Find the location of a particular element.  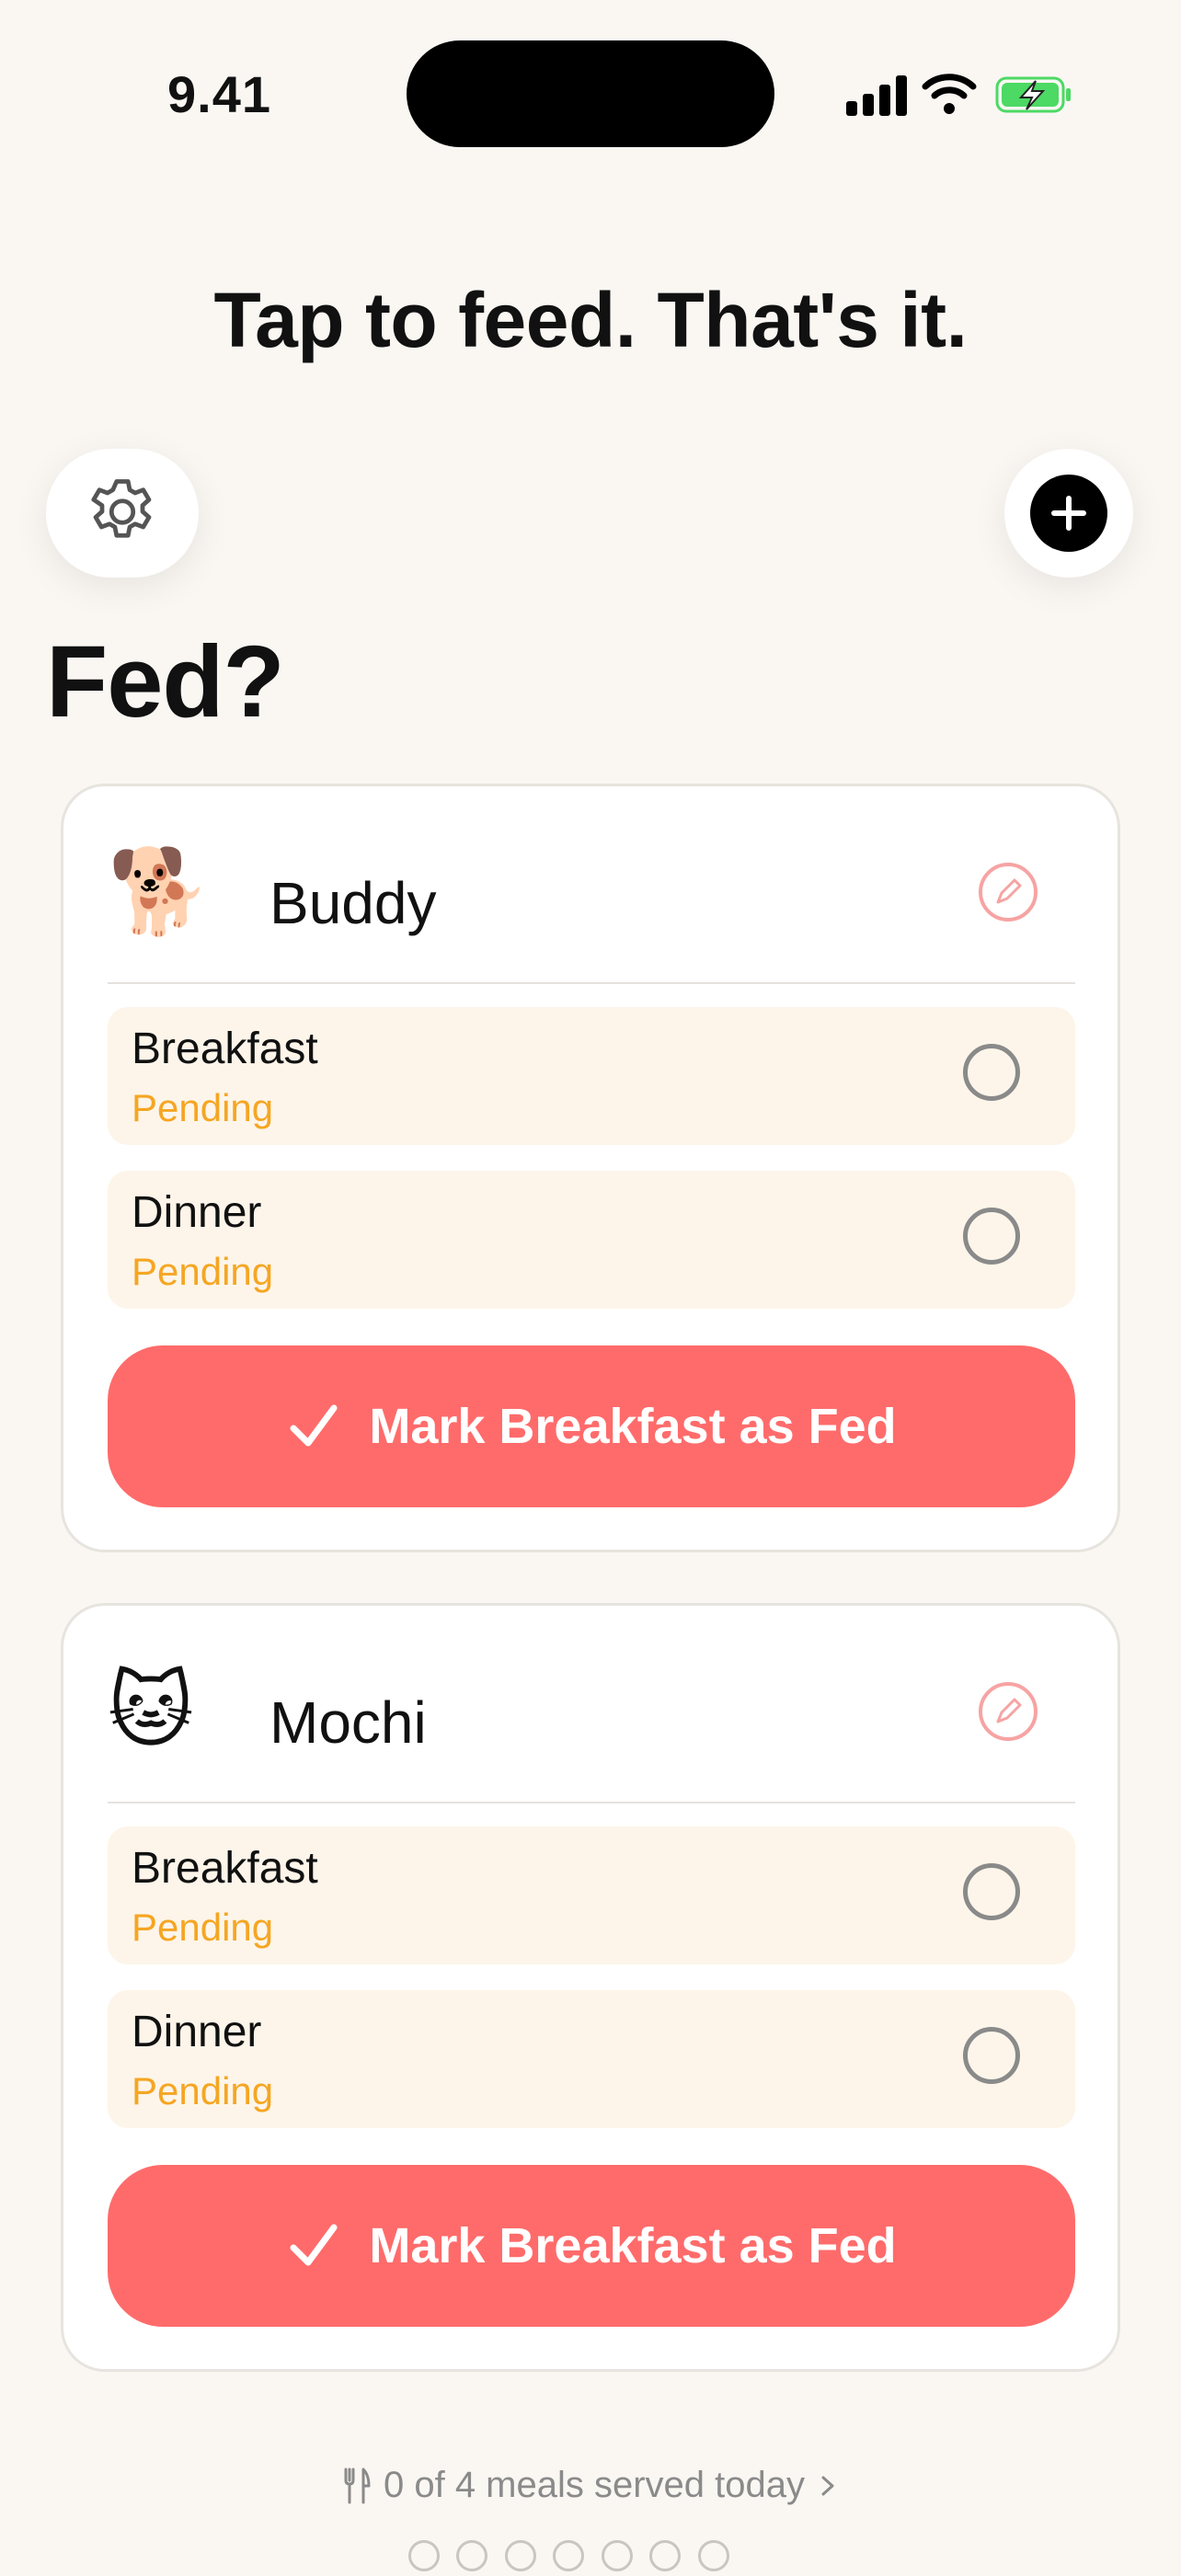

pet-header: 🐱 Mochi is located at coordinates (591, 1721).